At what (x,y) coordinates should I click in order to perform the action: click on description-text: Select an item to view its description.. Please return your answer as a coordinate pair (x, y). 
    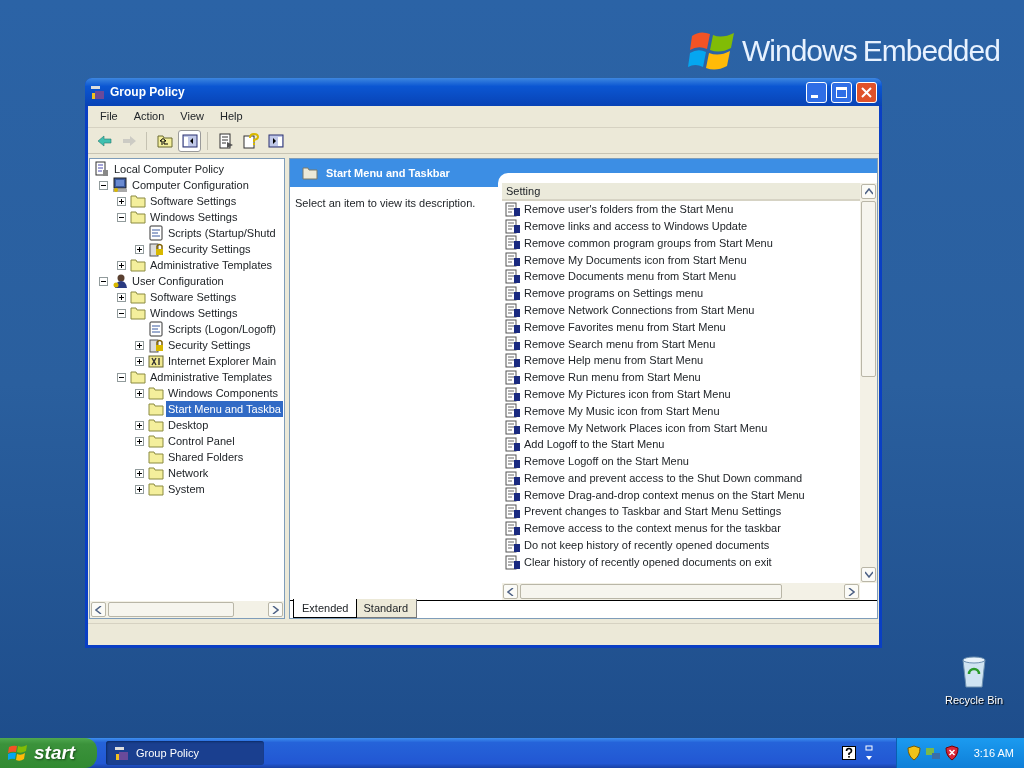
    Looking at the image, I should click on (385, 203).